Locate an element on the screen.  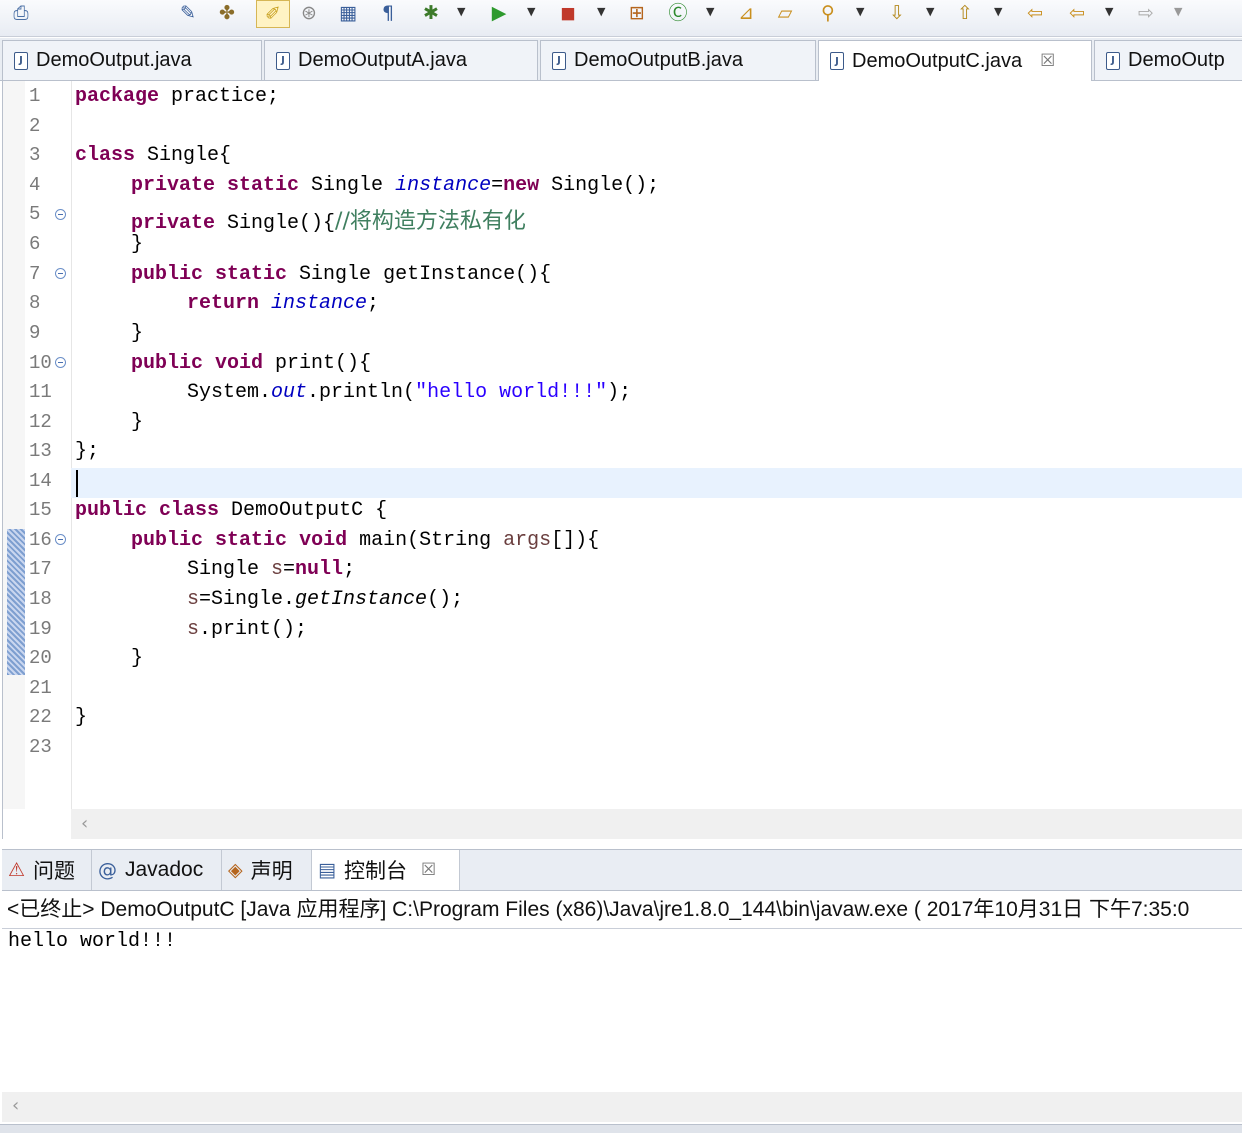
tab-javadoc: @ Javadoc is located at coordinates (157, 870).